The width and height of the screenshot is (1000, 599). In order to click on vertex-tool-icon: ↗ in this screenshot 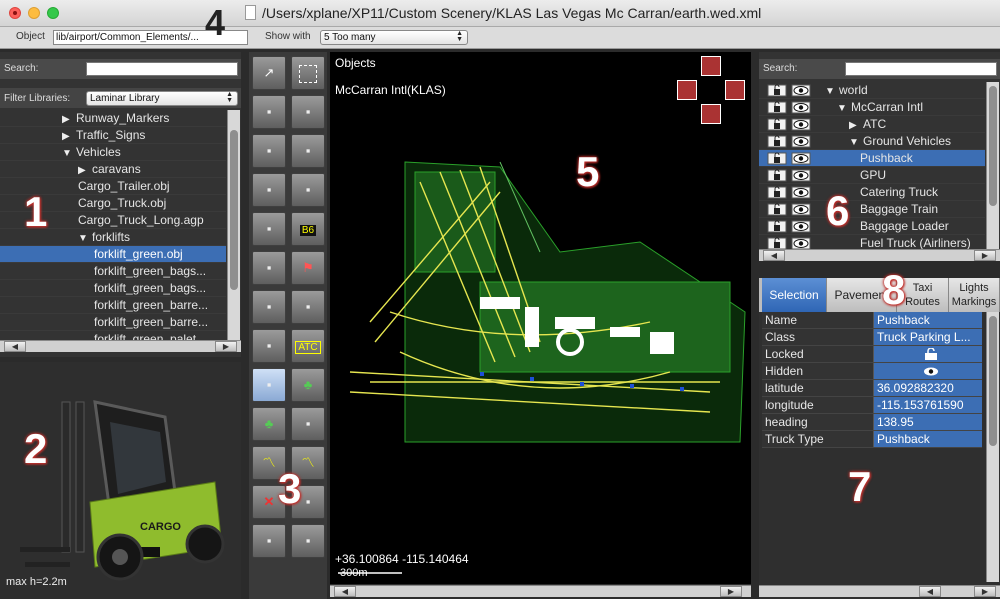, I will do `click(269, 73)`.